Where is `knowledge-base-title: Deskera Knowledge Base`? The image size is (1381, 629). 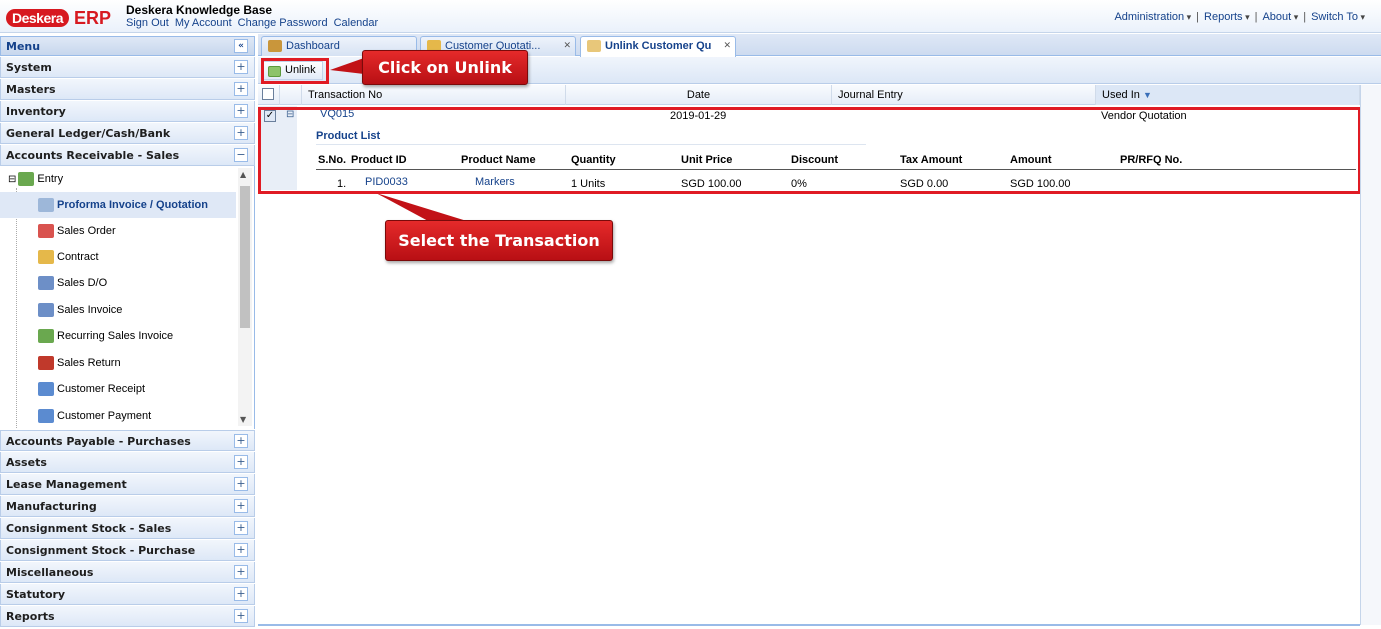 knowledge-base-title: Deskera Knowledge Base is located at coordinates (199, 10).